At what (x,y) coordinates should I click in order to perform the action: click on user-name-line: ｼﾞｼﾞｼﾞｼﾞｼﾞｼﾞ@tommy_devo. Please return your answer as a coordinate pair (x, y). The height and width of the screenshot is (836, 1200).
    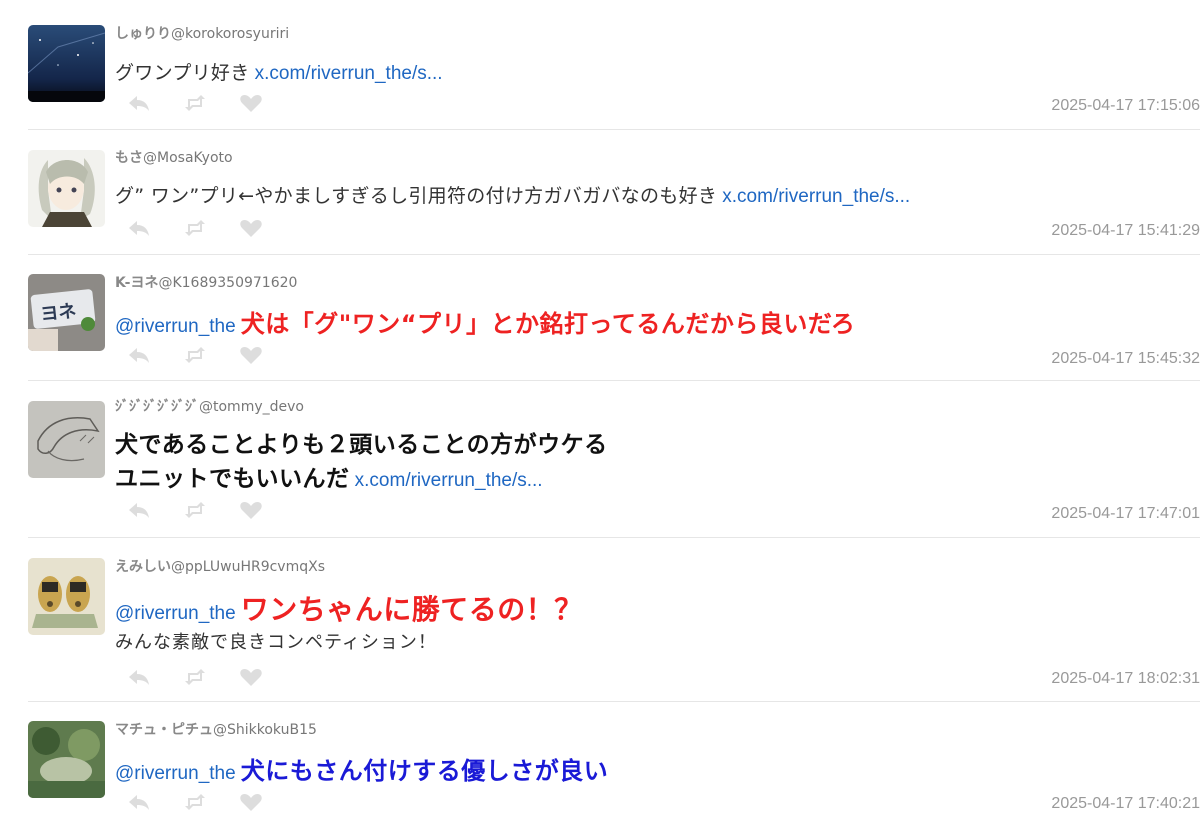
    Looking at the image, I should click on (209, 406).